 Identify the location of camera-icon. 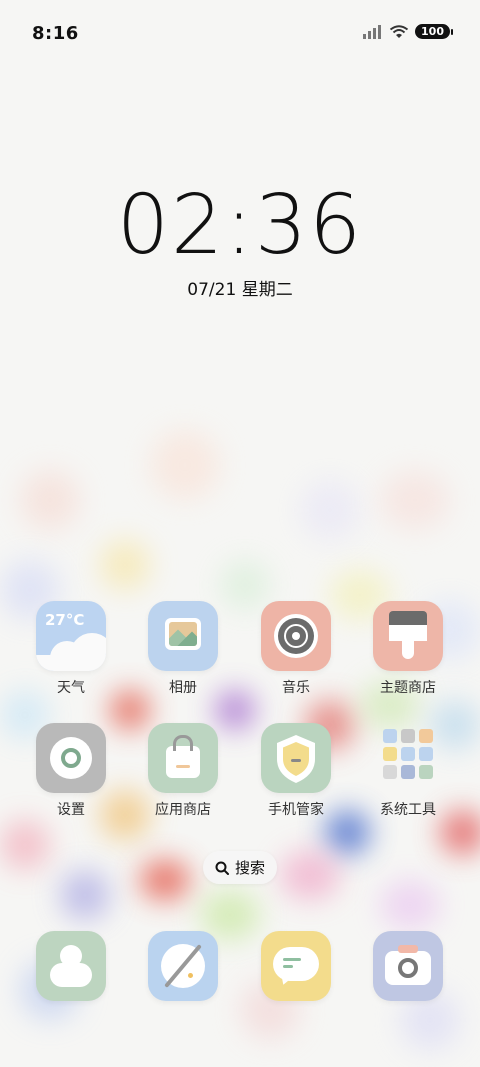
(408, 966).